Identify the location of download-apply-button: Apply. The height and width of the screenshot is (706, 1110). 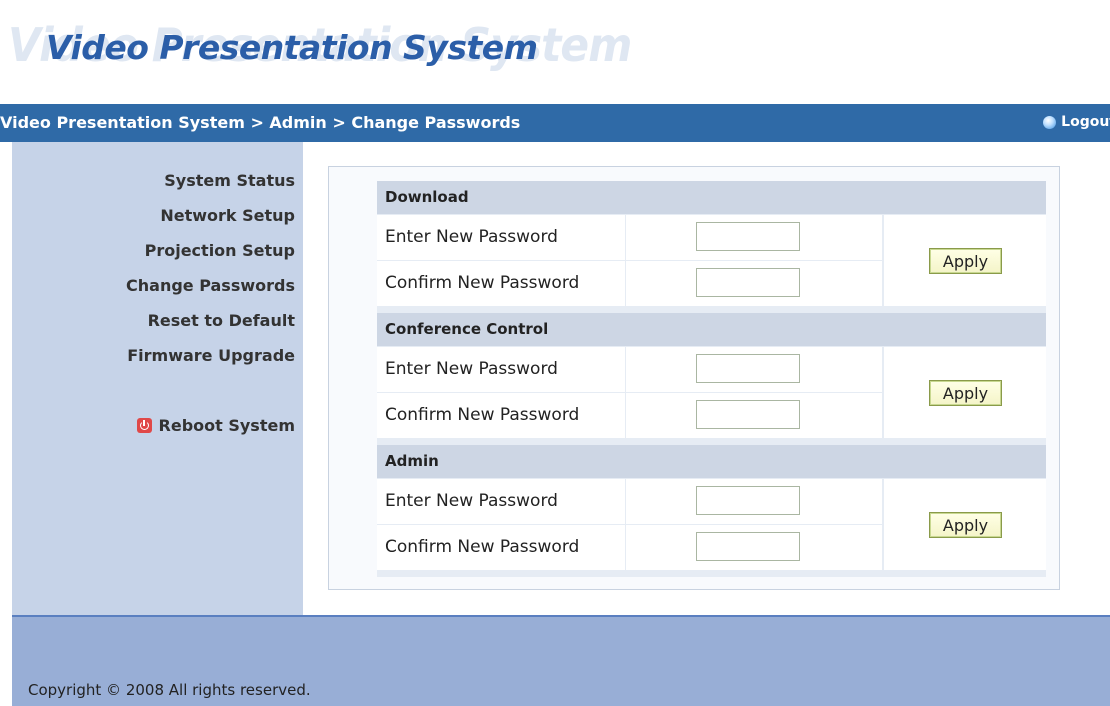
(965, 261).